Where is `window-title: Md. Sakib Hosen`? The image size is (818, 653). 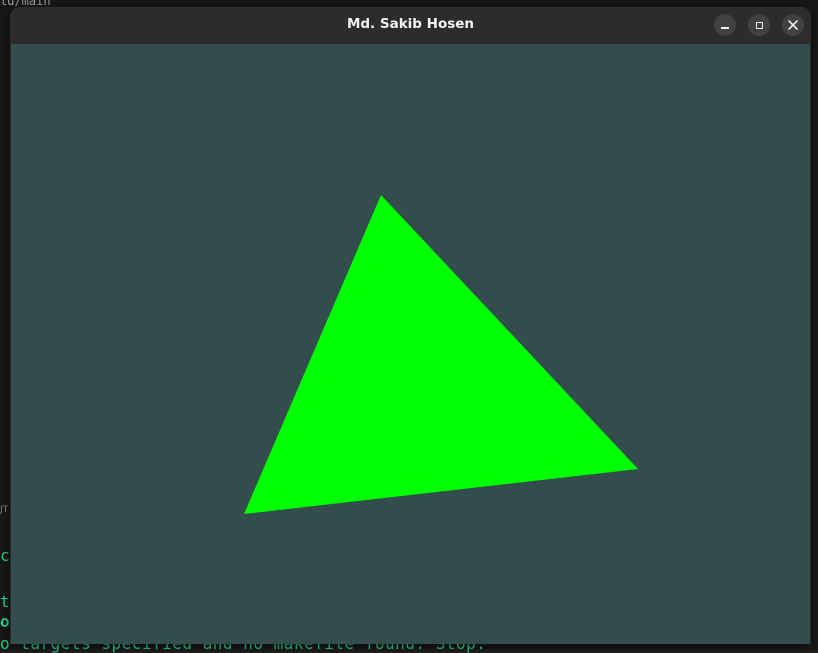 window-title: Md. Sakib Hosen is located at coordinates (410, 24).